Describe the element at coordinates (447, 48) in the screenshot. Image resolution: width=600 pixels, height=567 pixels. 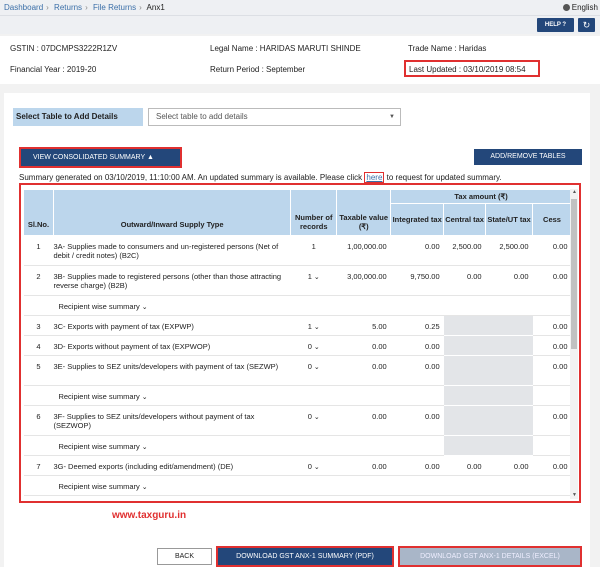
I see `trade-name-text: Trade Name : Haridas` at that location.